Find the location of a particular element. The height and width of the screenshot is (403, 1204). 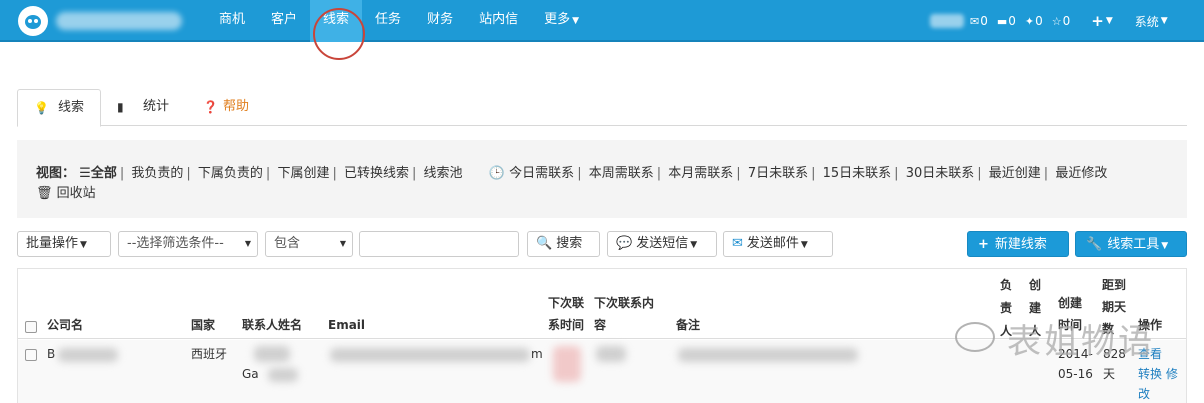

recycle-bin-icon: 🗑 is located at coordinates (44, 193).